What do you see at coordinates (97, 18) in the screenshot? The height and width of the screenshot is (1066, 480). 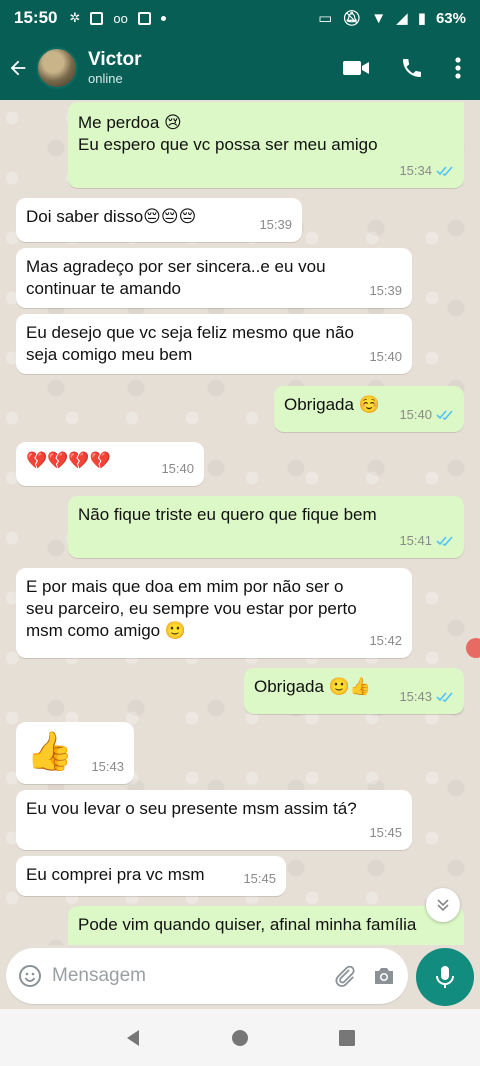 I see `facebook-icon` at bounding box center [97, 18].